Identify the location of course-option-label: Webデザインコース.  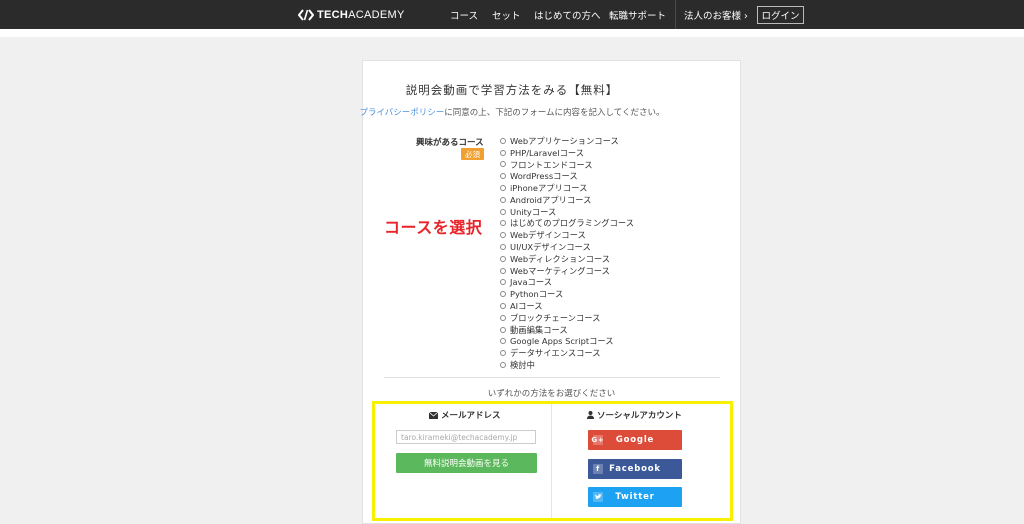
(548, 235).